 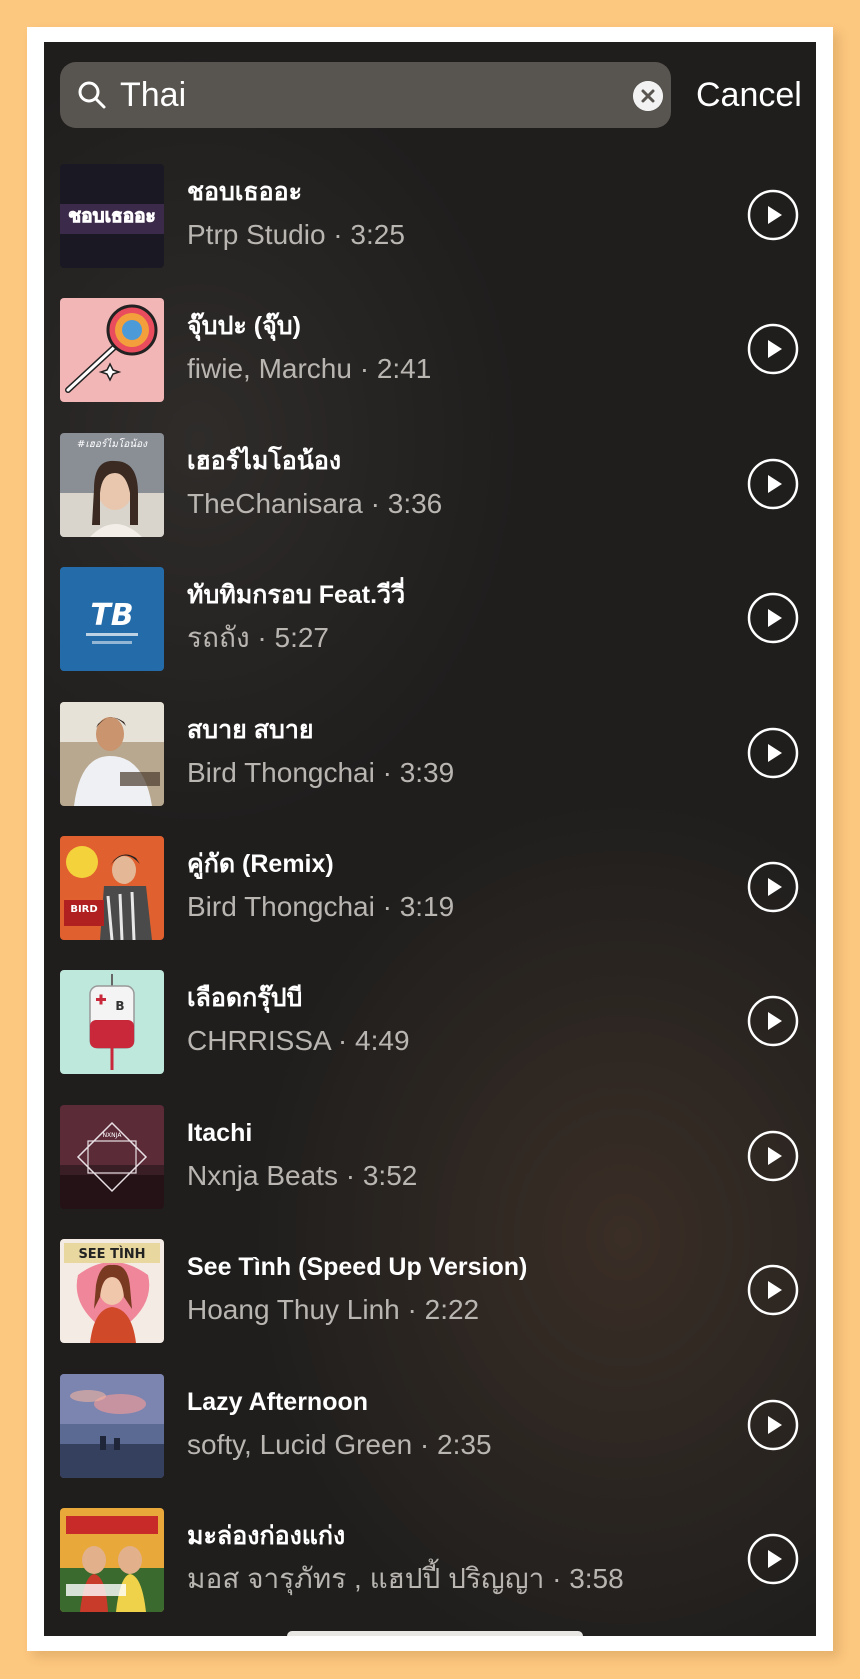 I want to click on track-row: สบาย สบาย Bird Thongchai · 3:39, so click(x=430, y=767).